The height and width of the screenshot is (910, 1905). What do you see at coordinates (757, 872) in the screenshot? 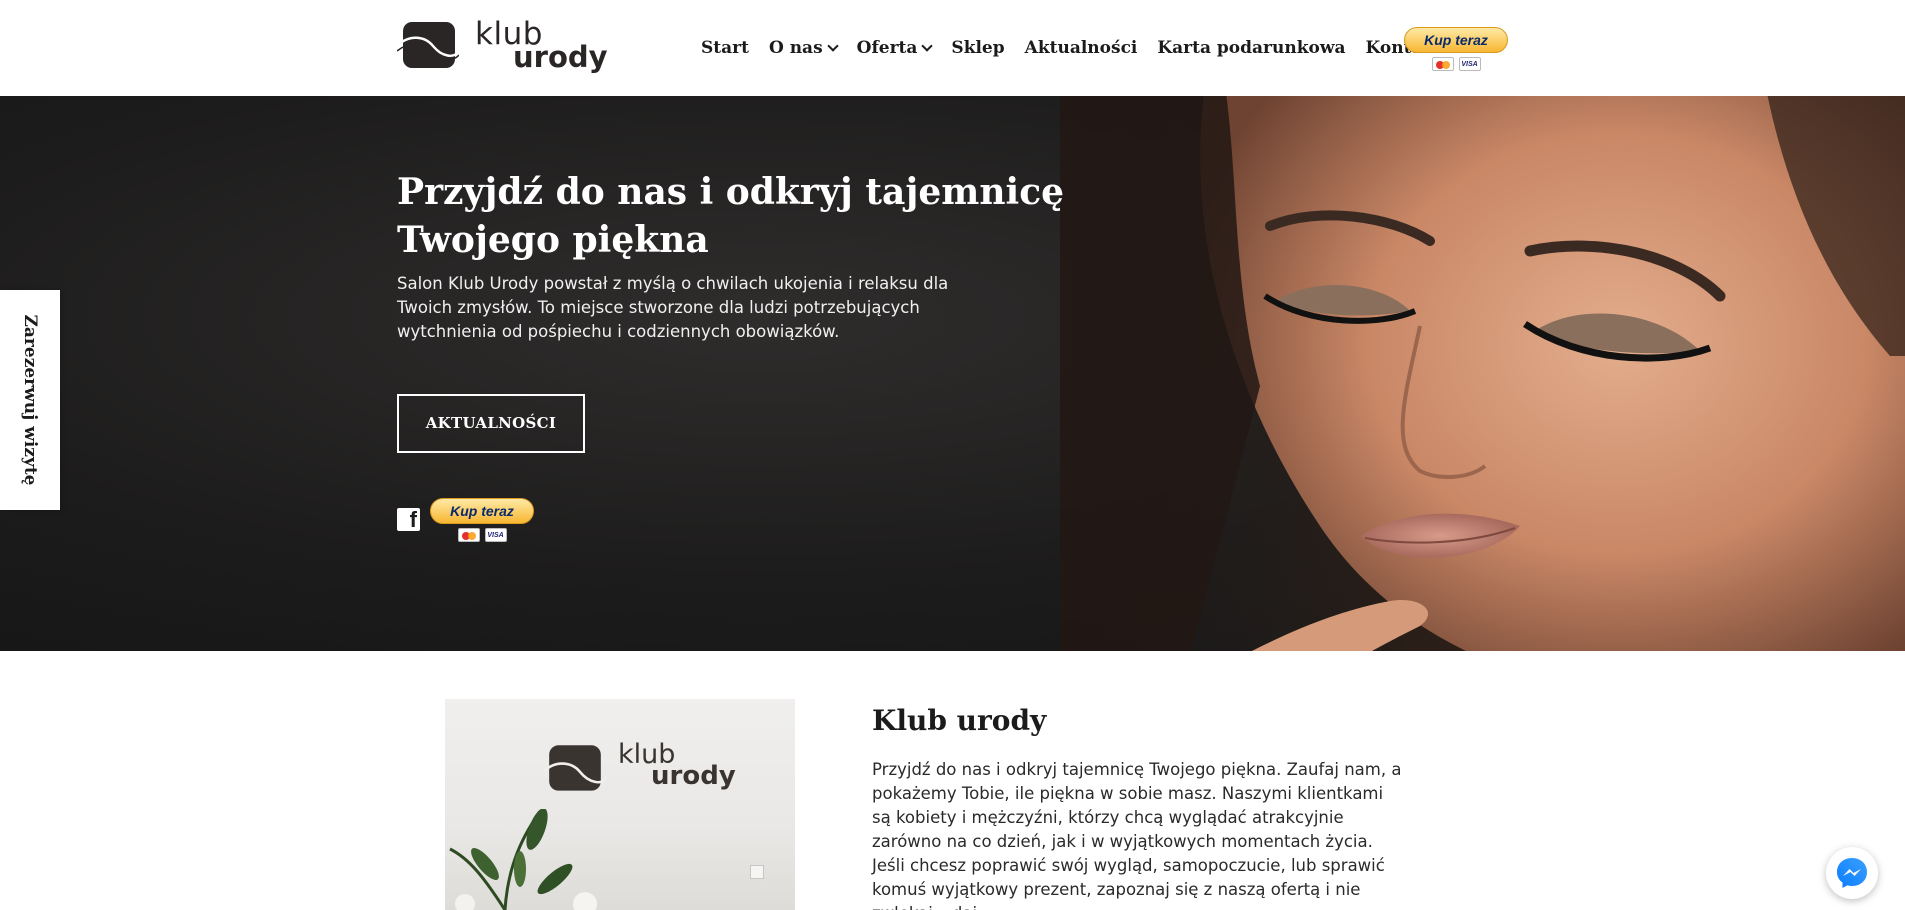
I see `wall-switch` at bounding box center [757, 872].